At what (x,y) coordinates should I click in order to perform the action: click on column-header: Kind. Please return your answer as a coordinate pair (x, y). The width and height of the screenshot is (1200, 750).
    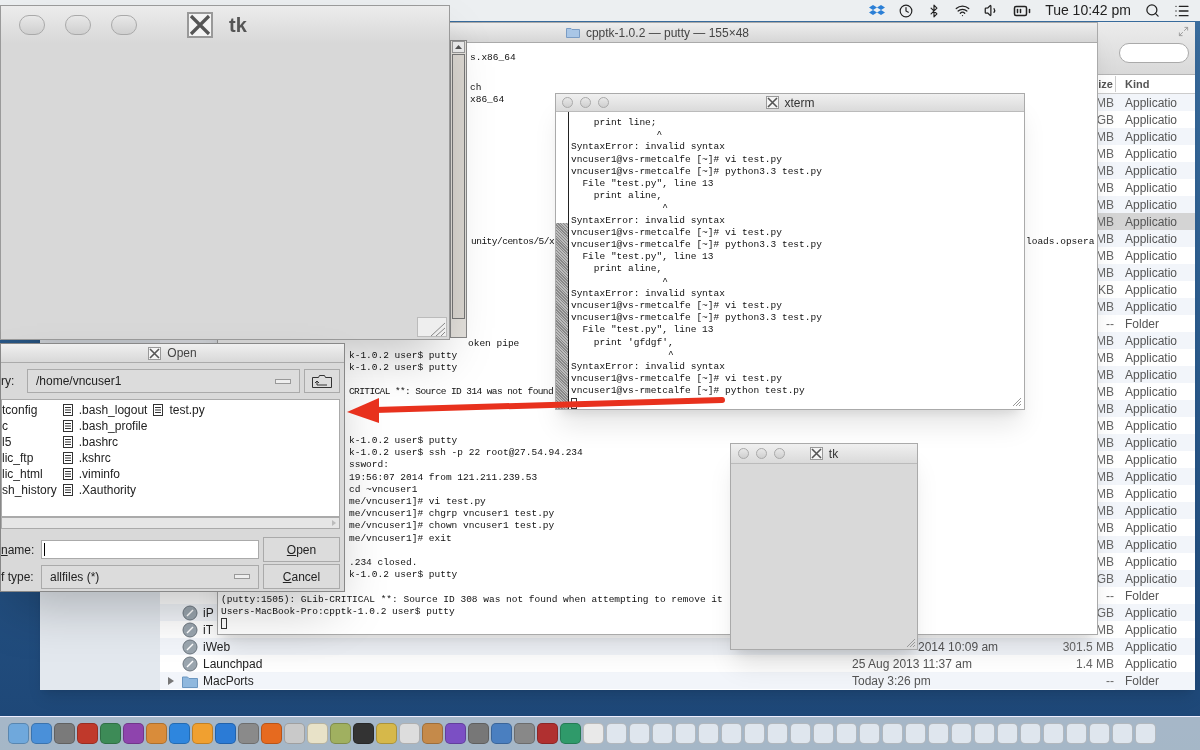
    Looking at the image, I should click on (1155, 84).